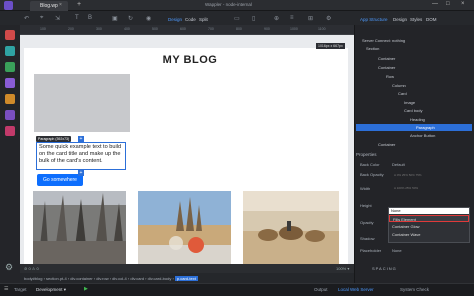  Describe the element at coordinates (380, 40) in the screenshot. I see `tree-item: Server Connect: nothing` at that location.